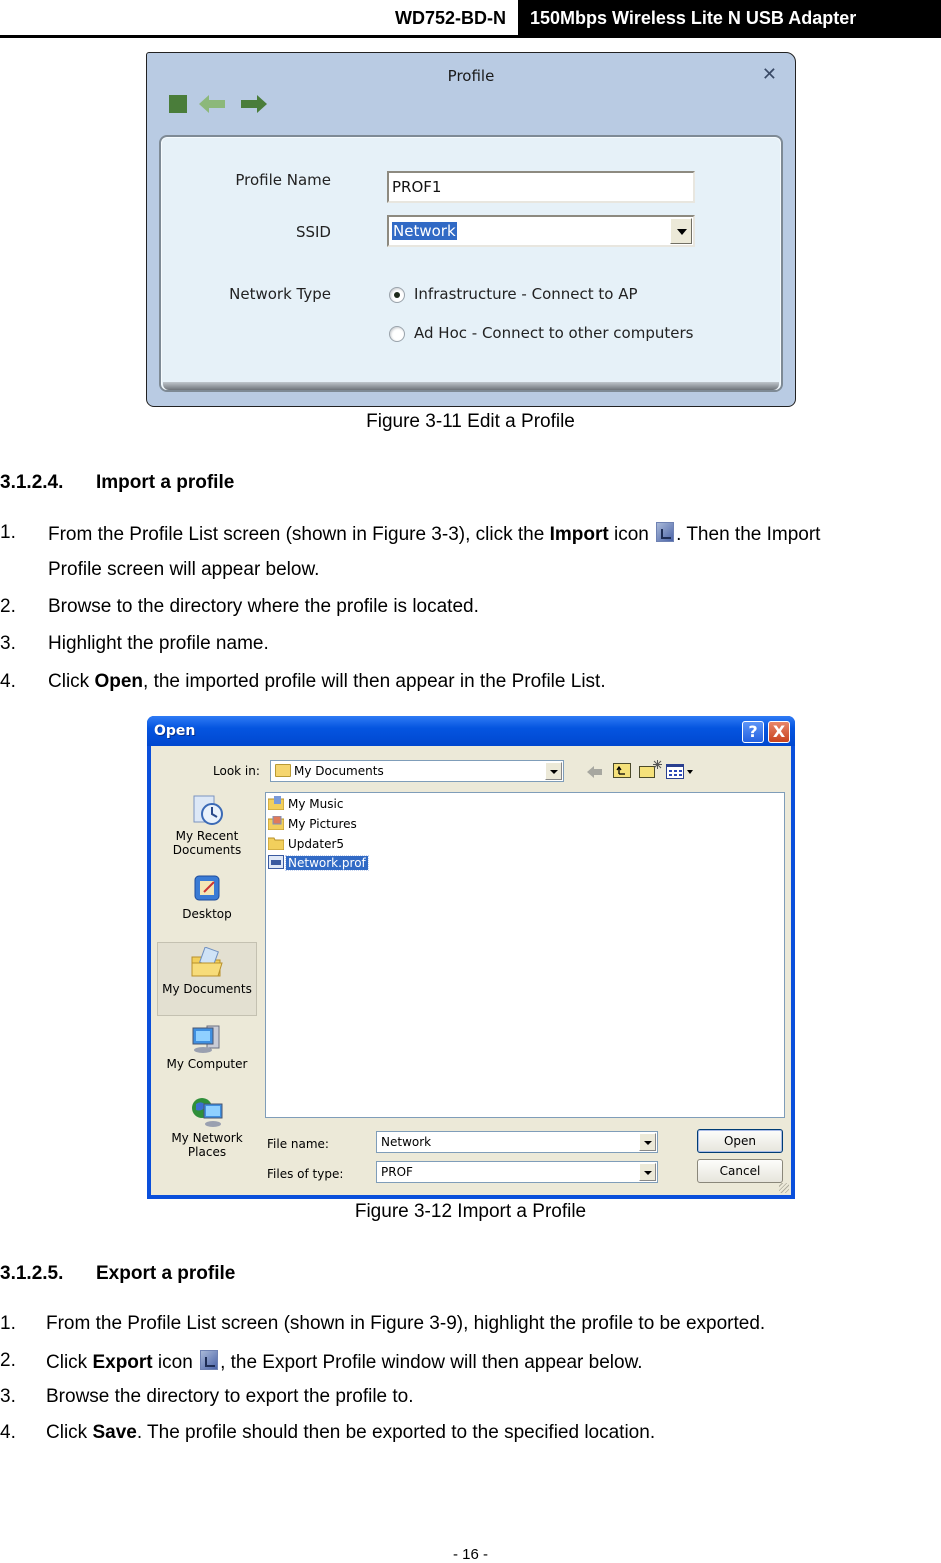  I want to click on radio-adhoc-label: Ad Hoc - Connect to other computers, so click(554, 333).